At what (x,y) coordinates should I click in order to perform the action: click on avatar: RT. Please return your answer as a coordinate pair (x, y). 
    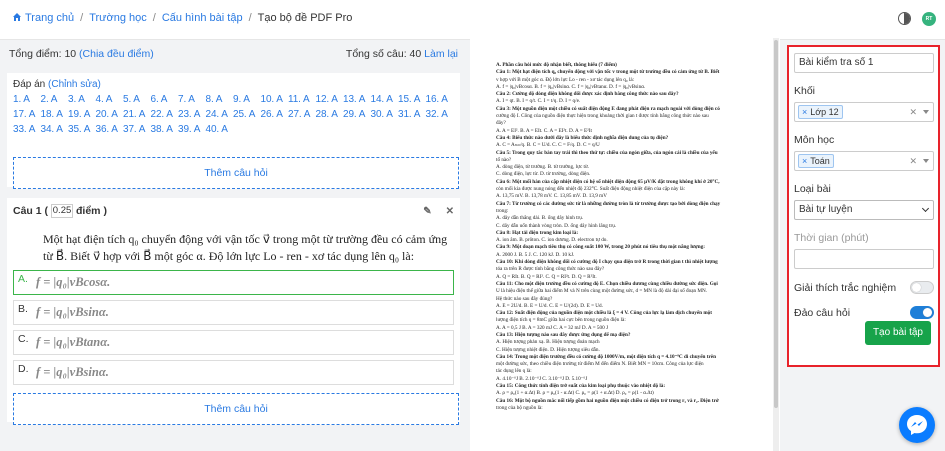
    Looking at the image, I should click on (929, 19).